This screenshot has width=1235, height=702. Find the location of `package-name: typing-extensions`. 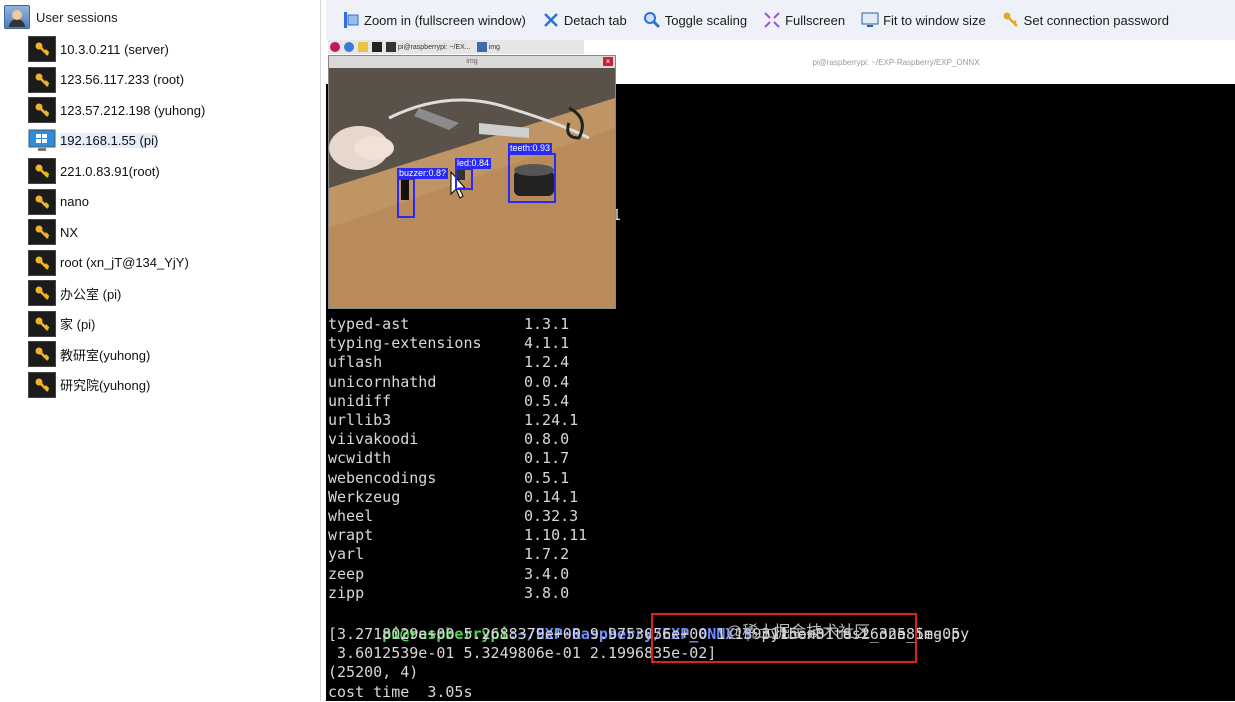

package-name: typing-extensions is located at coordinates (405, 343).